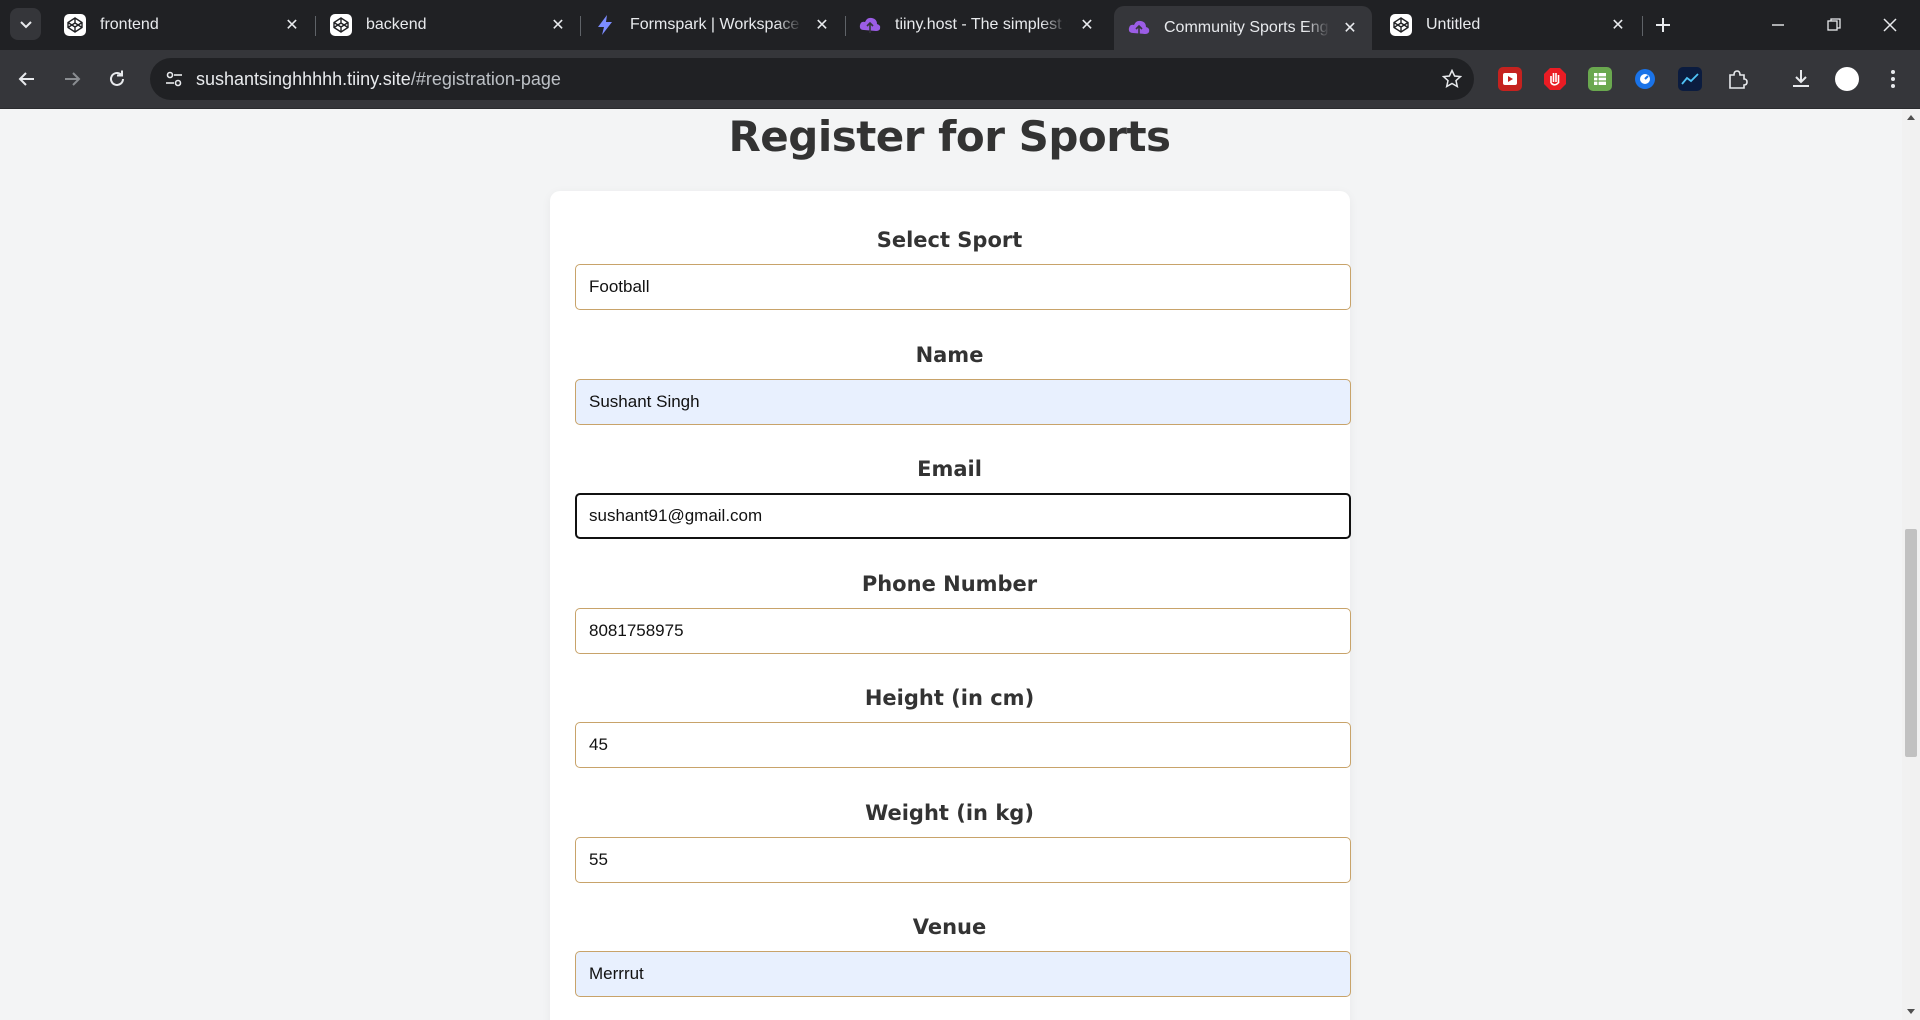 The image size is (1920, 1020). Describe the element at coordinates (182, 25) in the screenshot. I see `tab-frontend: frontend ✕` at that location.